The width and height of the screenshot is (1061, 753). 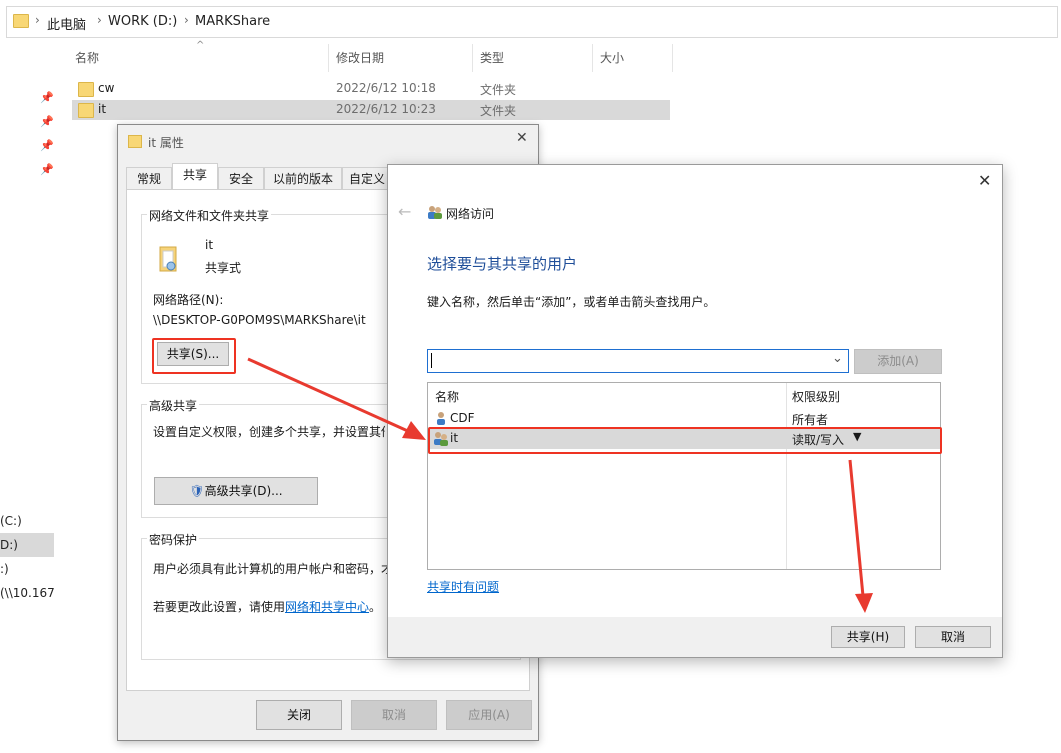 I want to click on annotation-arrowhead, so click(x=864, y=603).